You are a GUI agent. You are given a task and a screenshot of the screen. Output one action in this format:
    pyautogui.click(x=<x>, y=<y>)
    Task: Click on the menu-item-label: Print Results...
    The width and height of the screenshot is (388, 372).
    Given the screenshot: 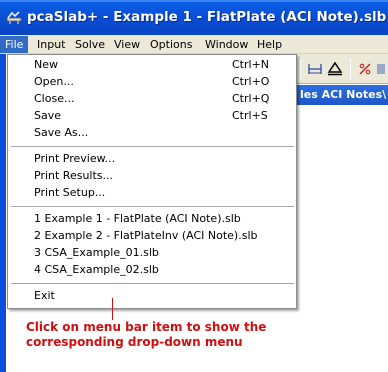 What is the action you would take?
    pyautogui.click(x=74, y=175)
    